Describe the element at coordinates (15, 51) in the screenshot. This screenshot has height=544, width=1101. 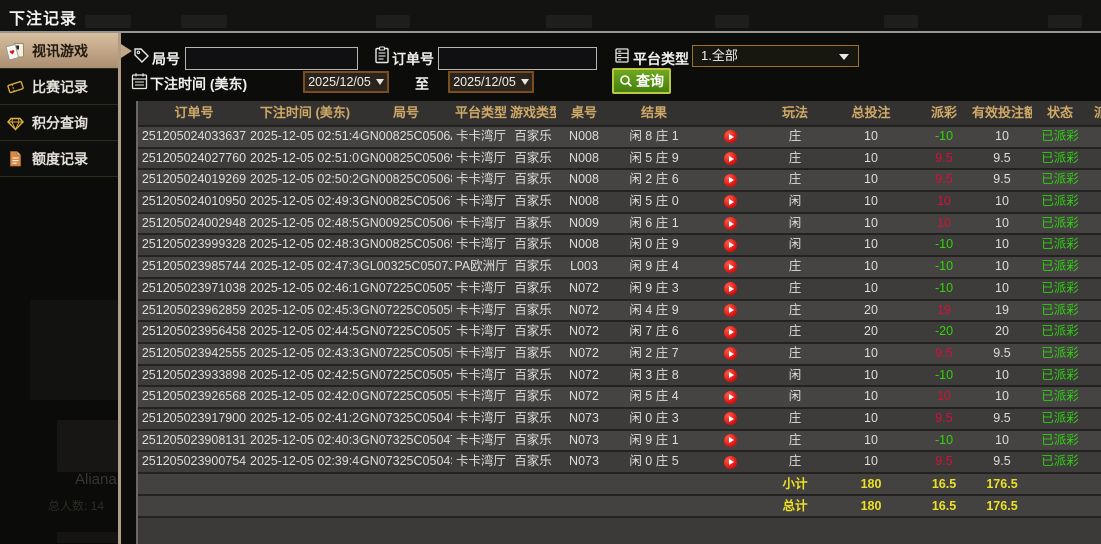
I see `playing-cards-icon` at that location.